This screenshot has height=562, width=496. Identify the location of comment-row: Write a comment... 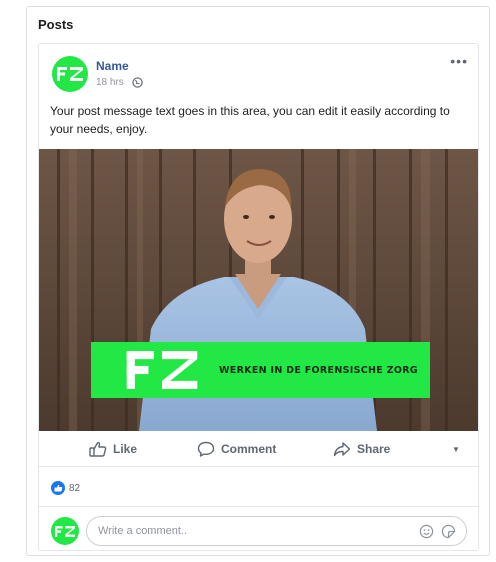
(258, 528).